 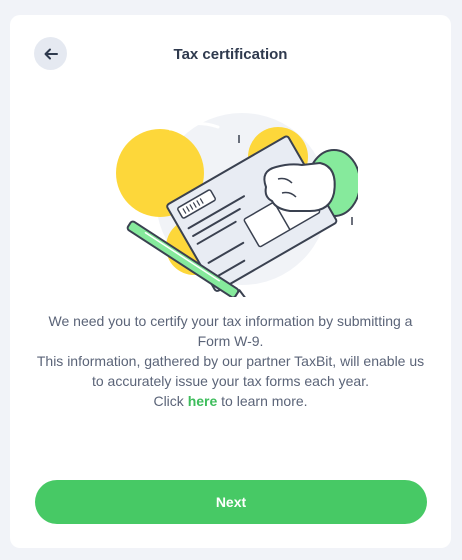 What do you see at coordinates (203, 401) in the screenshot?
I see `learn-more-link: here` at bounding box center [203, 401].